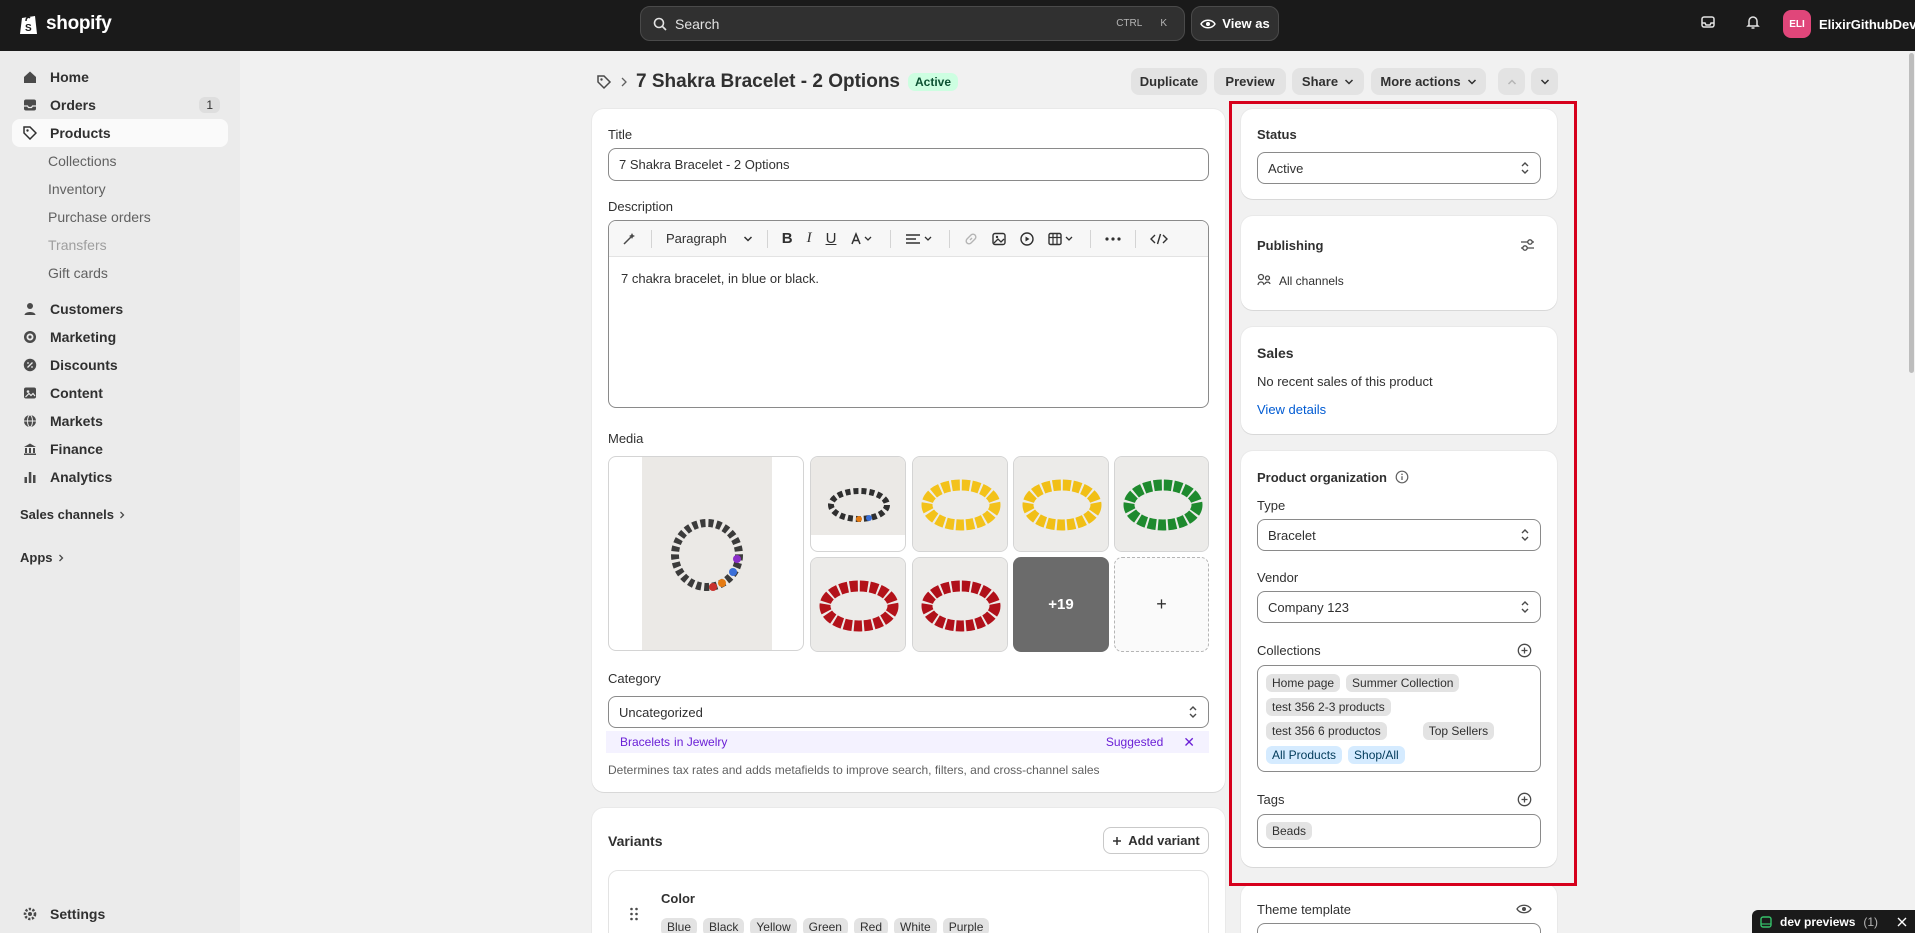 Image resolution: width=1915 pixels, height=933 pixels. Describe the element at coordinates (831, 238) in the screenshot. I see `underline-icon: U` at that location.